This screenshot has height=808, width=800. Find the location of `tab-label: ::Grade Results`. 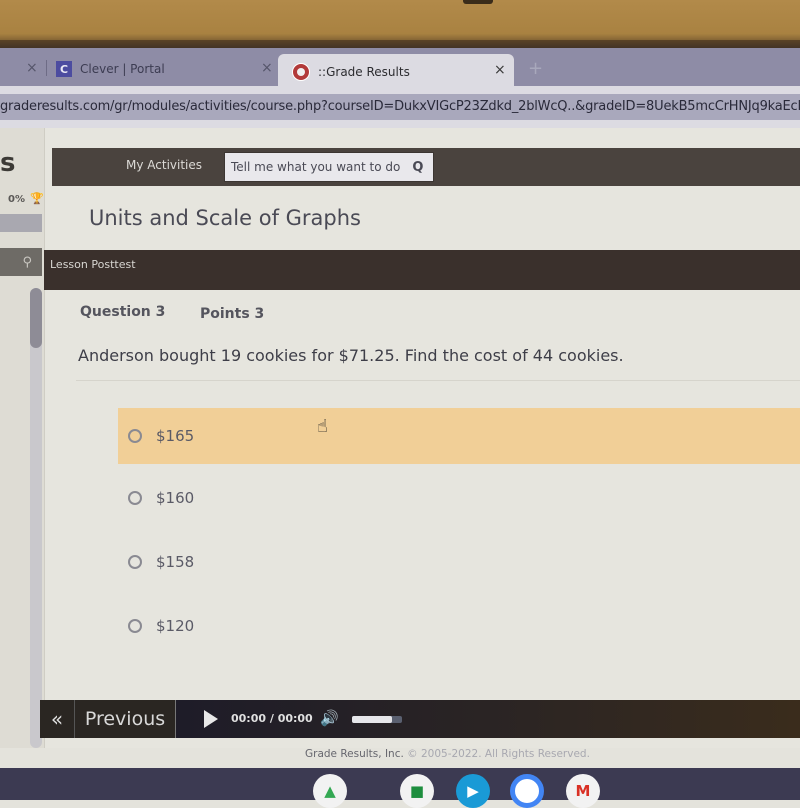

tab-label: ::Grade Results is located at coordinates (364, 72).